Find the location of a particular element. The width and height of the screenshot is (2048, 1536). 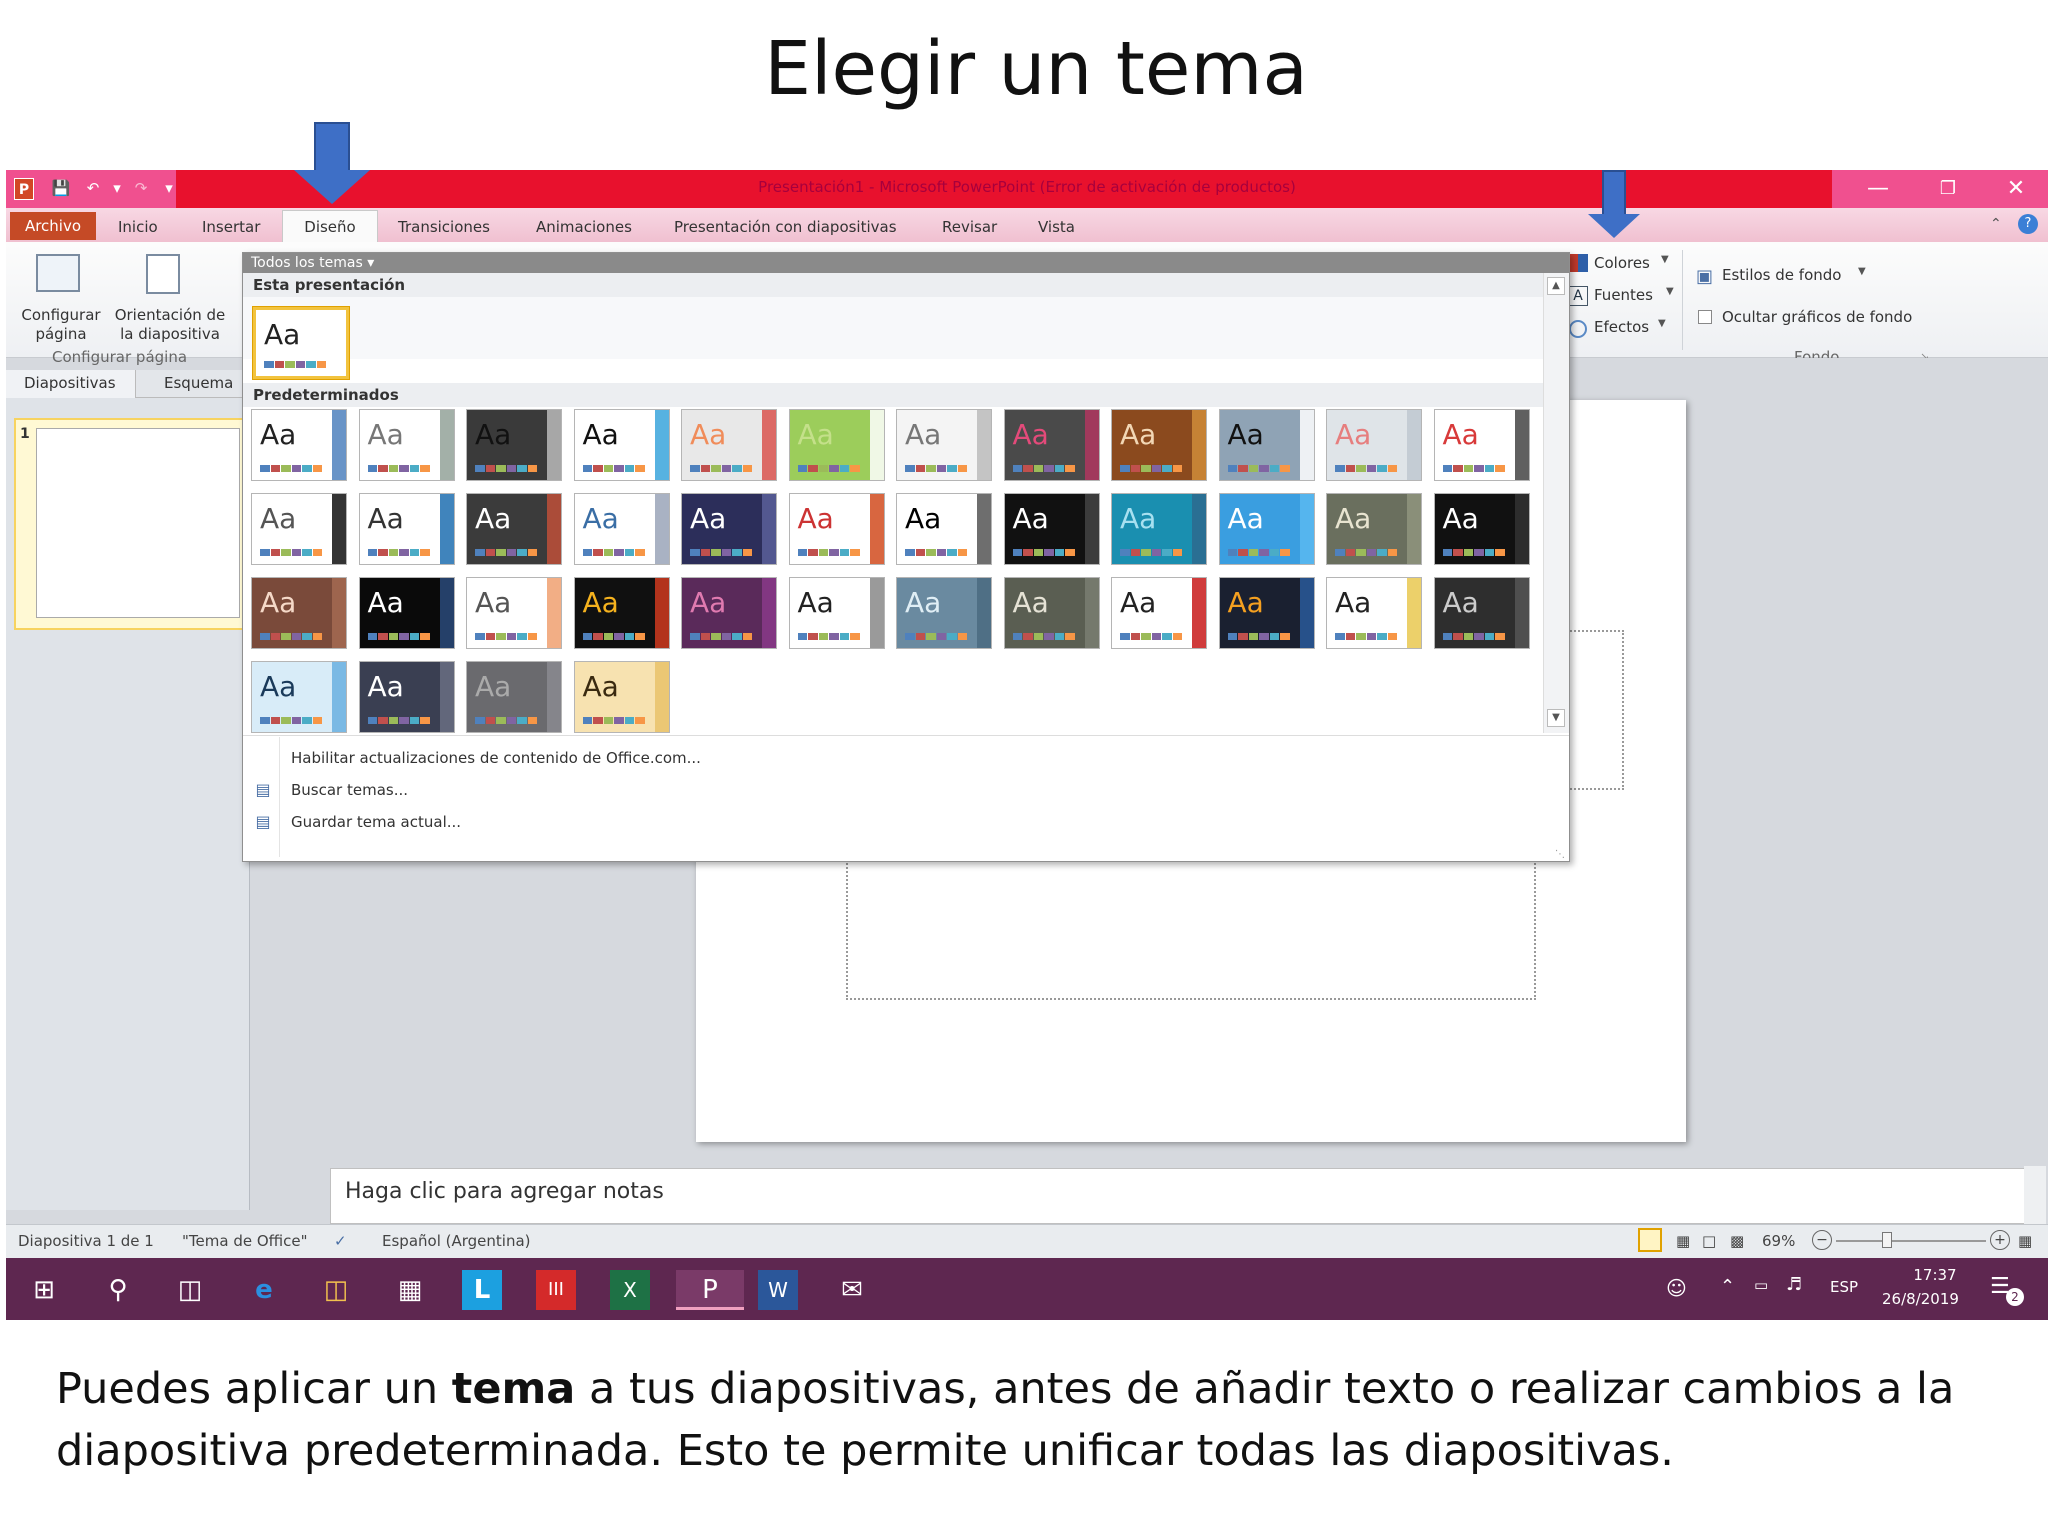

people-icon: ☺ is located at coordinates (1676, 1288).